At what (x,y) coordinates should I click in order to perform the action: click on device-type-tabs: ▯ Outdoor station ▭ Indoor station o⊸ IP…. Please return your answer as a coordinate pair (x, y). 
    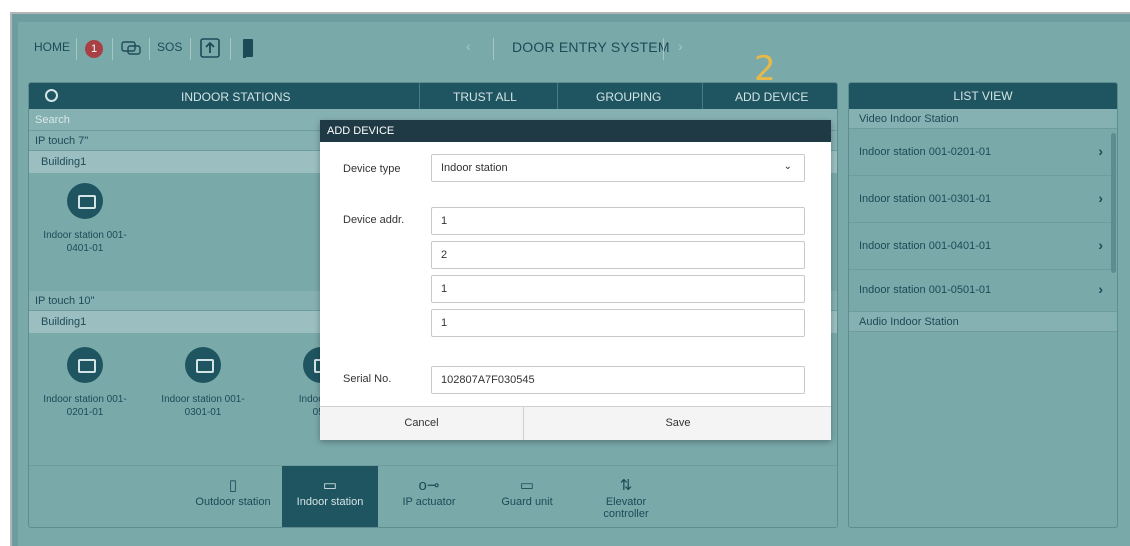
    Looking at the image, I should click on (433, 496).